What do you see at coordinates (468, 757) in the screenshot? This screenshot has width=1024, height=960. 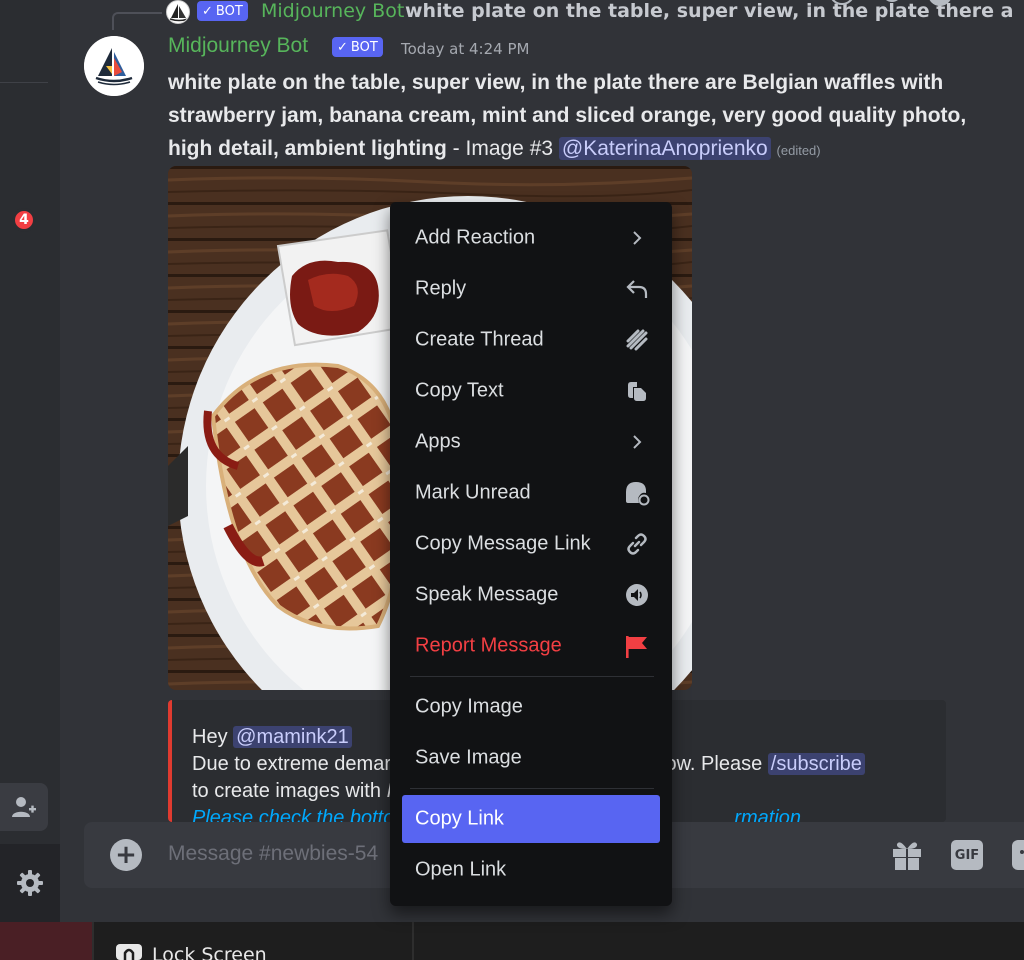 I see `menu-item-label: Save Image` at bounding box center [468, 757].